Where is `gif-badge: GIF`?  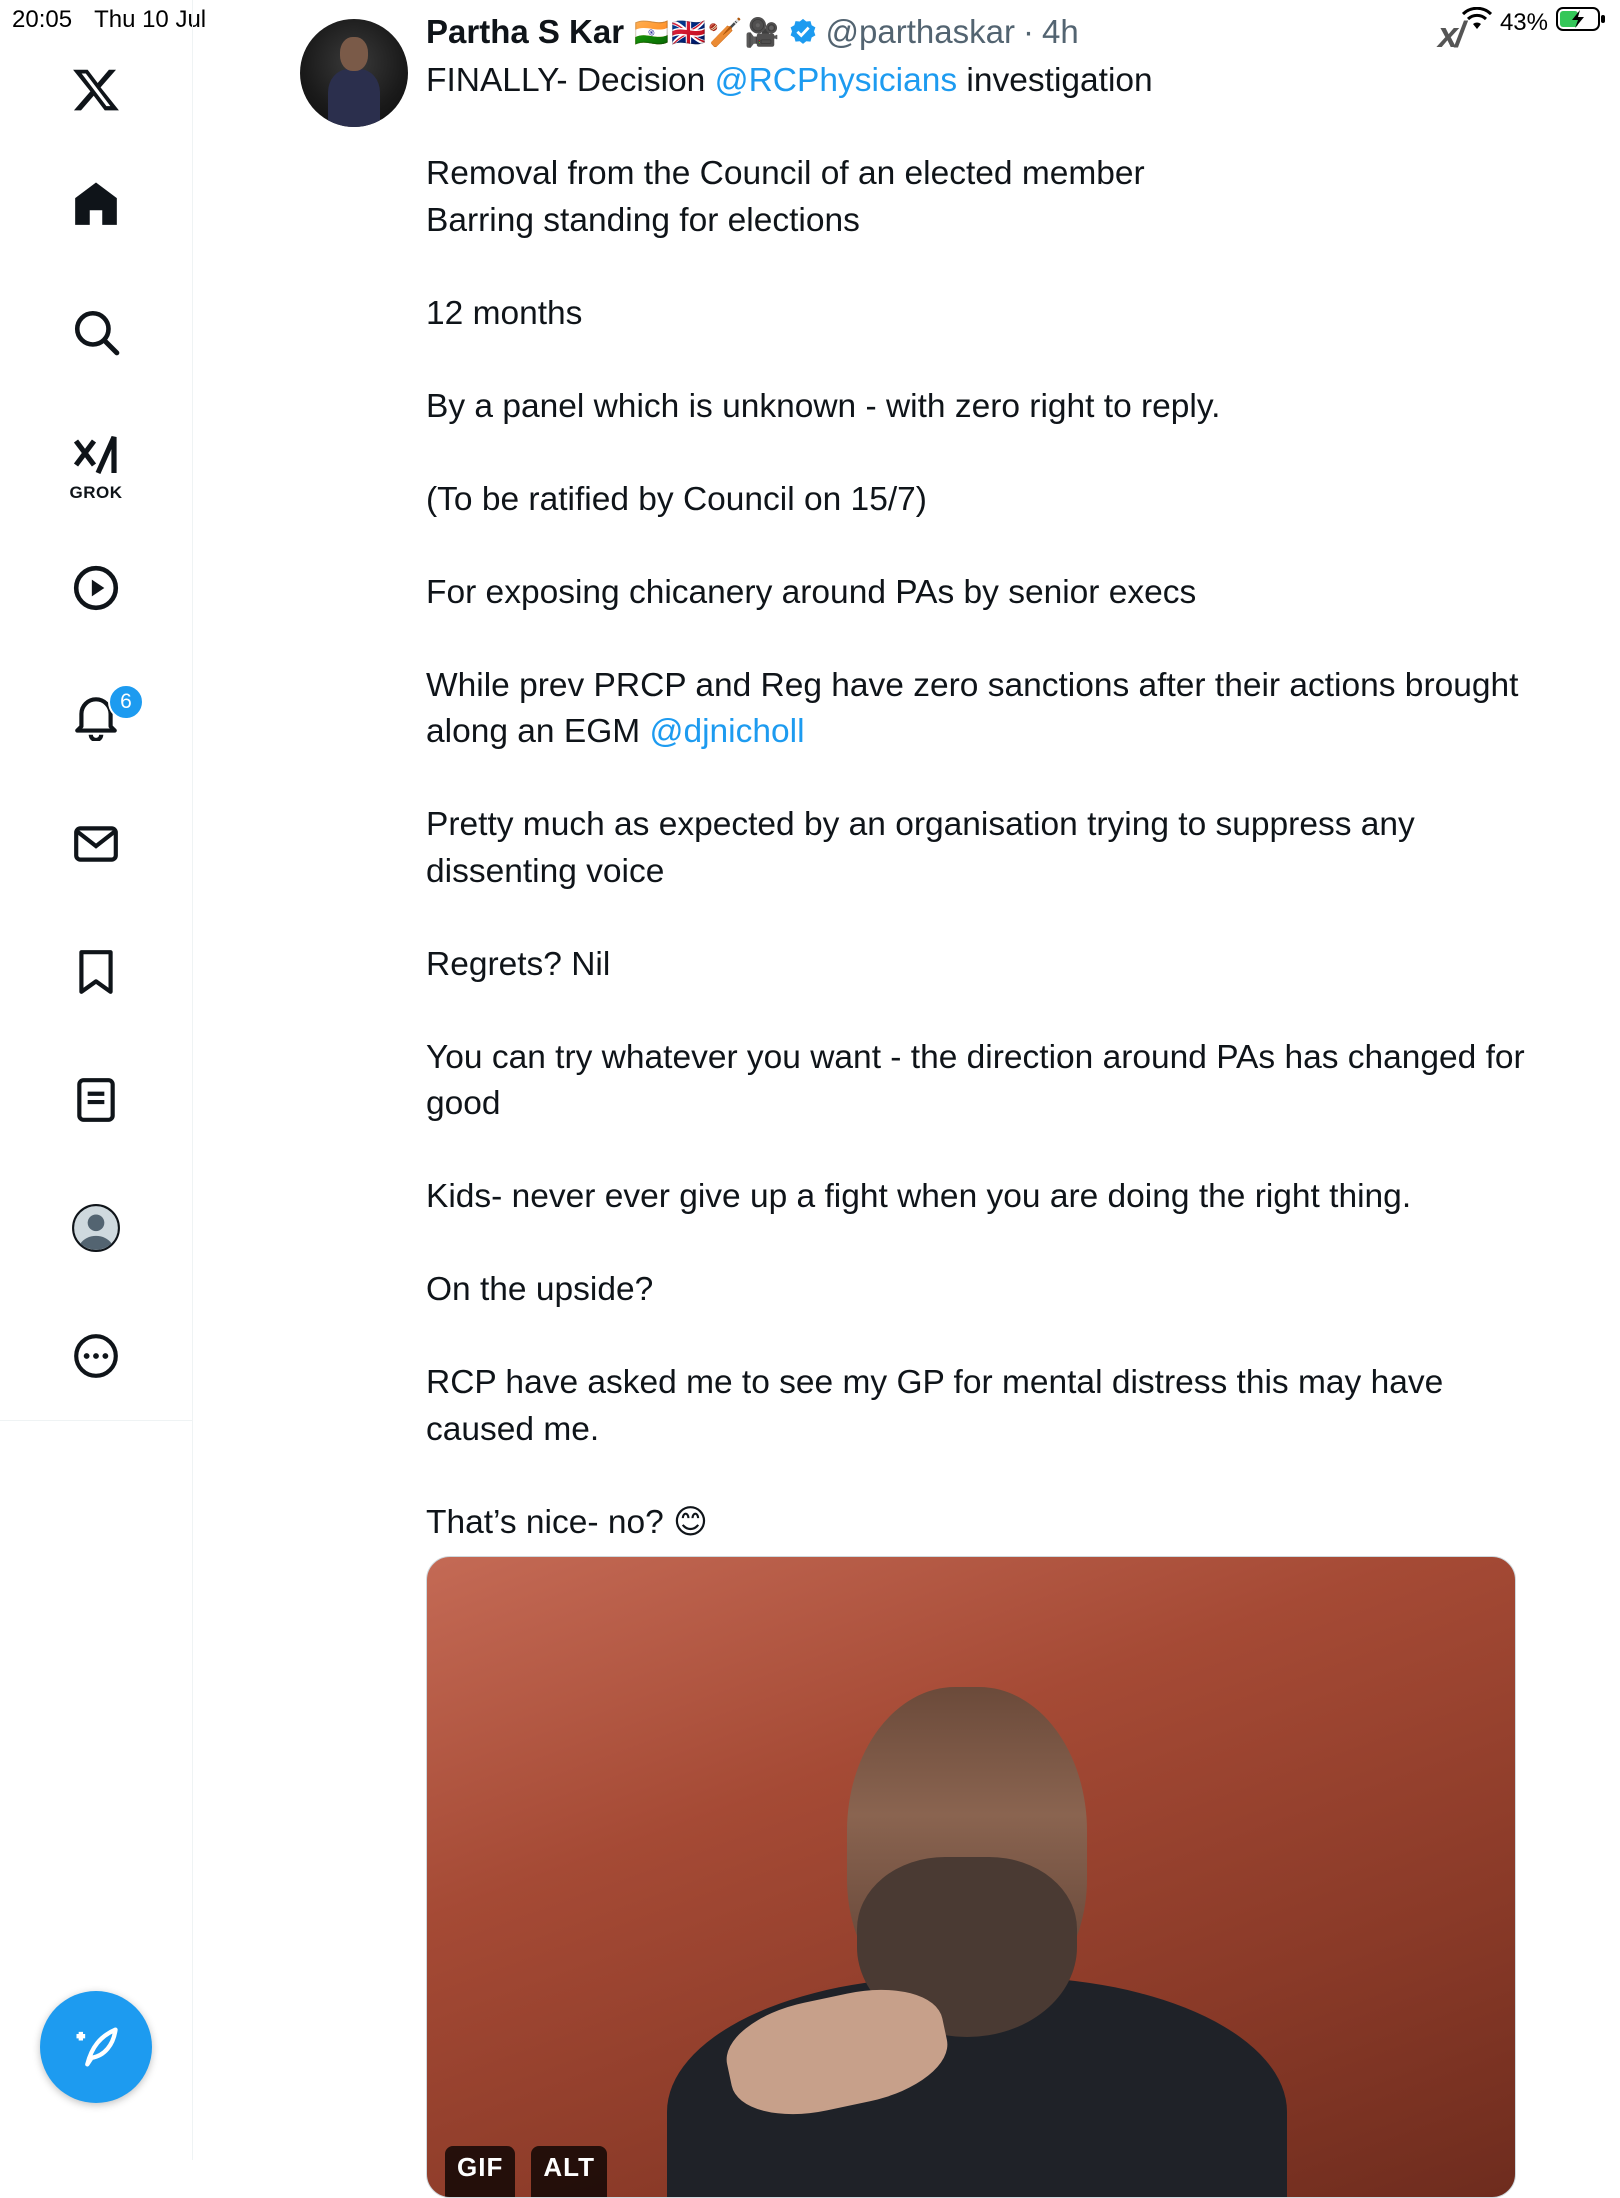
gif-badge: GIF is located at coordinates (480, 2171).